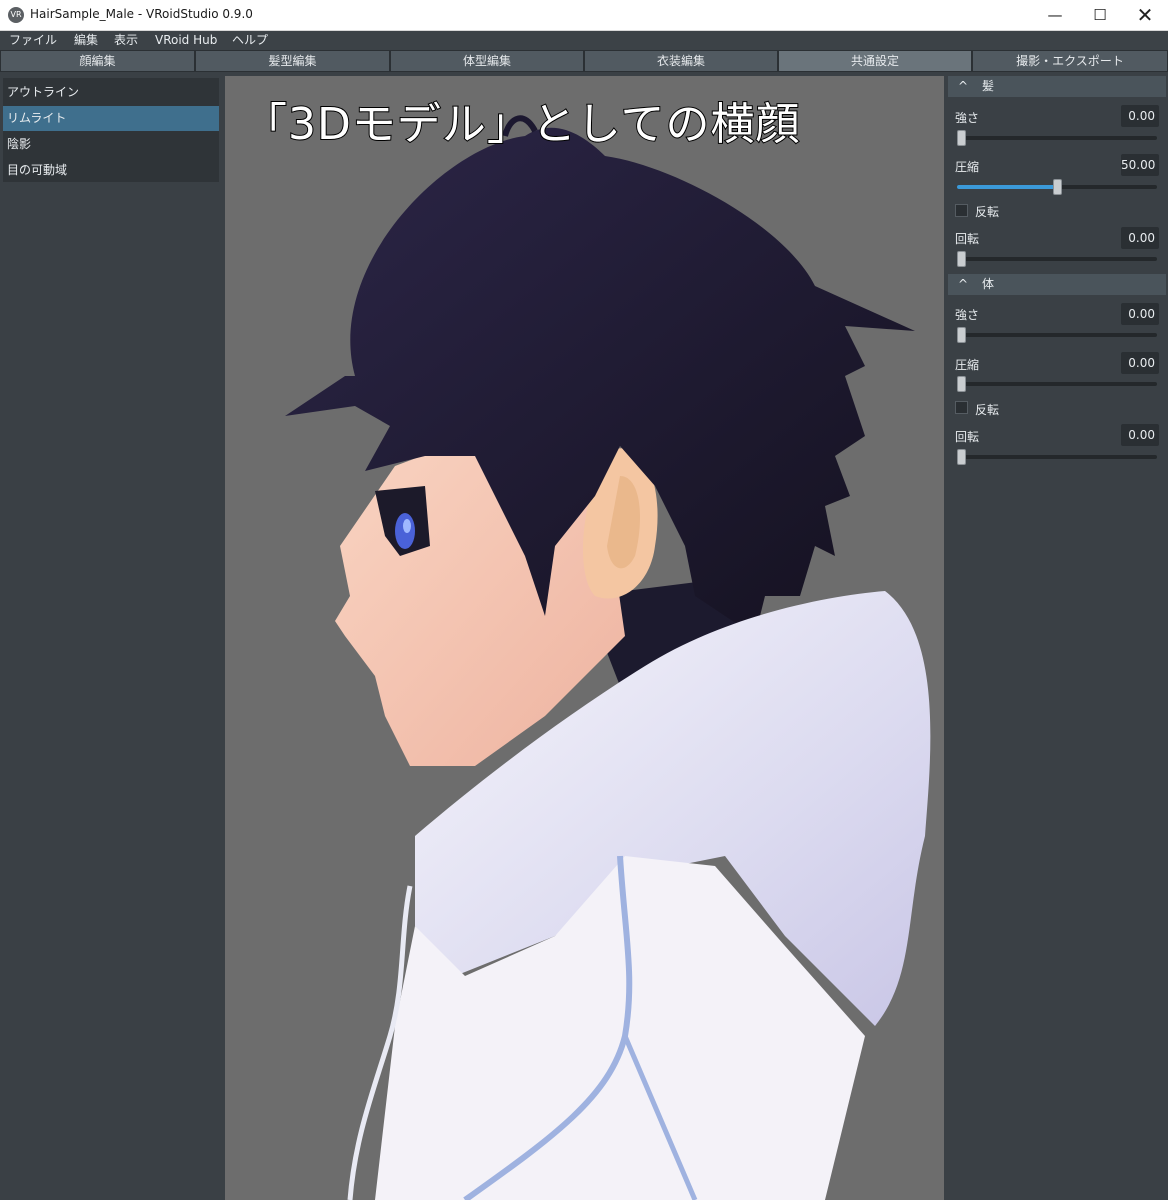  What do you see at coordinates (987, 410) in the screenshot?
I see `body-invert-label: 反転` at bounding box center [987, 410].